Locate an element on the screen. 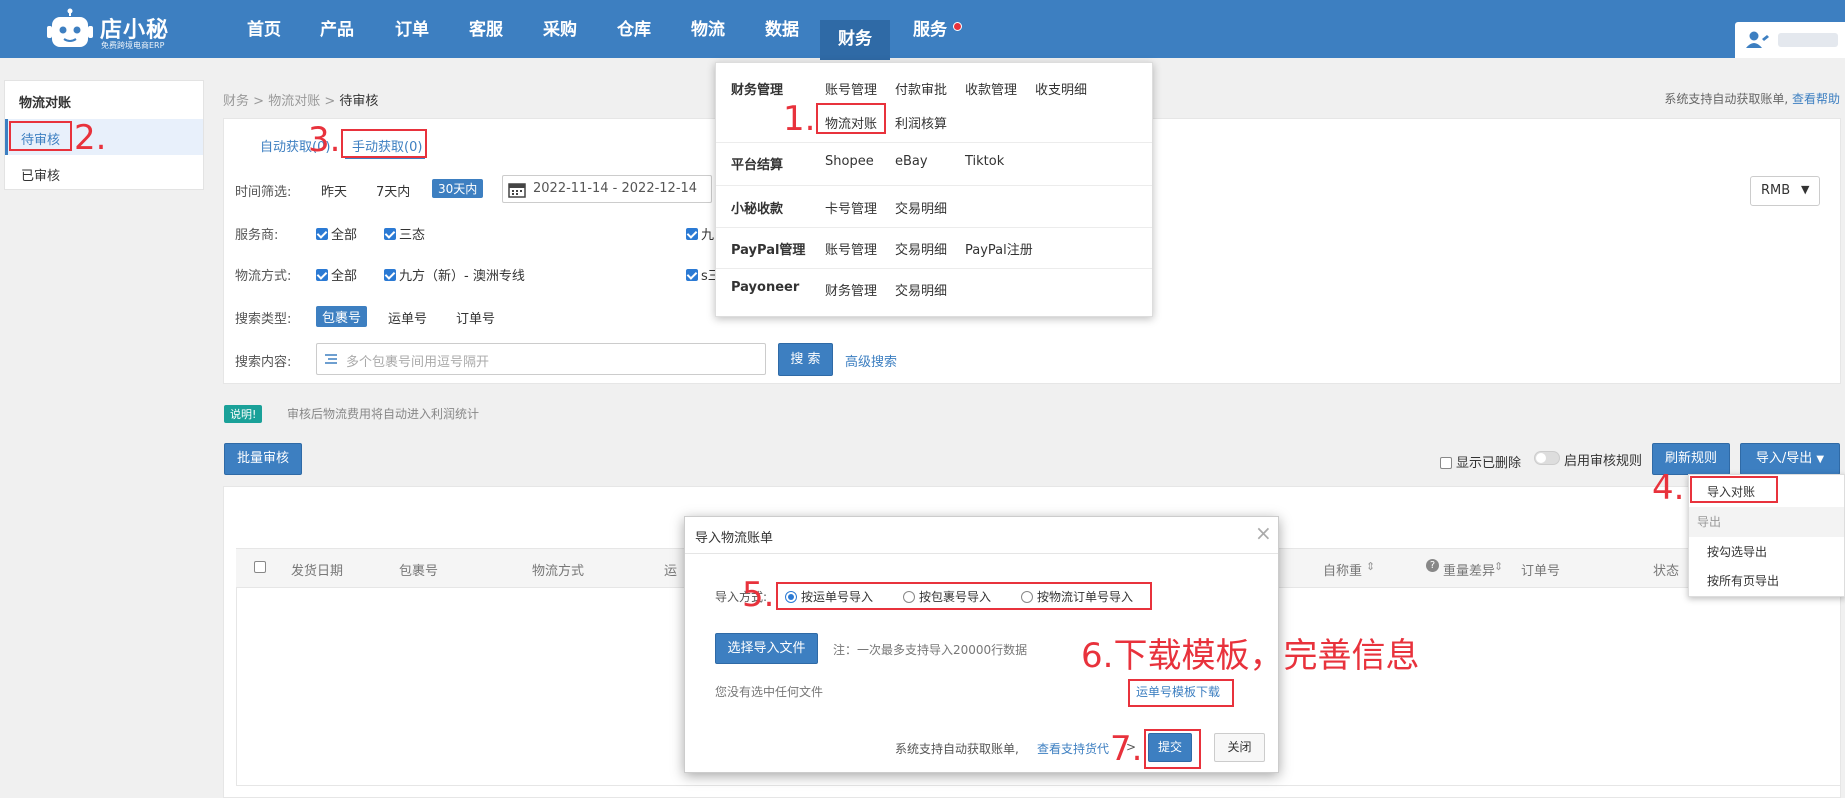 The width and height of the screenshot is (1845, 798). nav-finance: 财务 is located at coordinates (855, 40).